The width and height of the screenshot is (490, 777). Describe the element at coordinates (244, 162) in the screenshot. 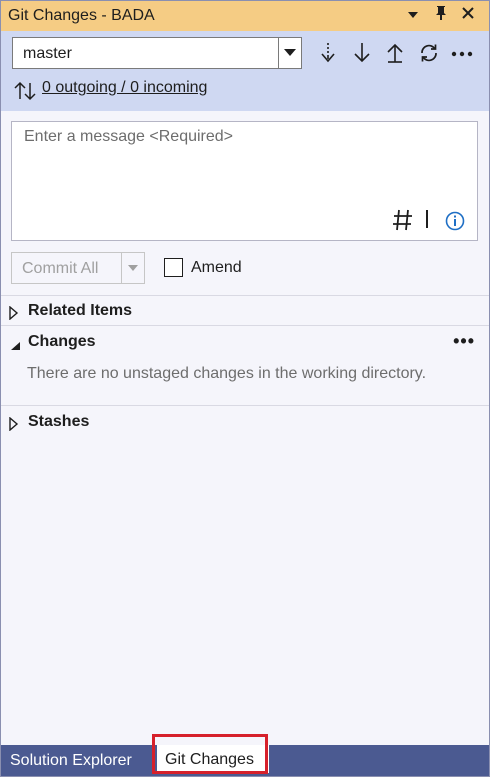

I see `commit-message-input` at that location.